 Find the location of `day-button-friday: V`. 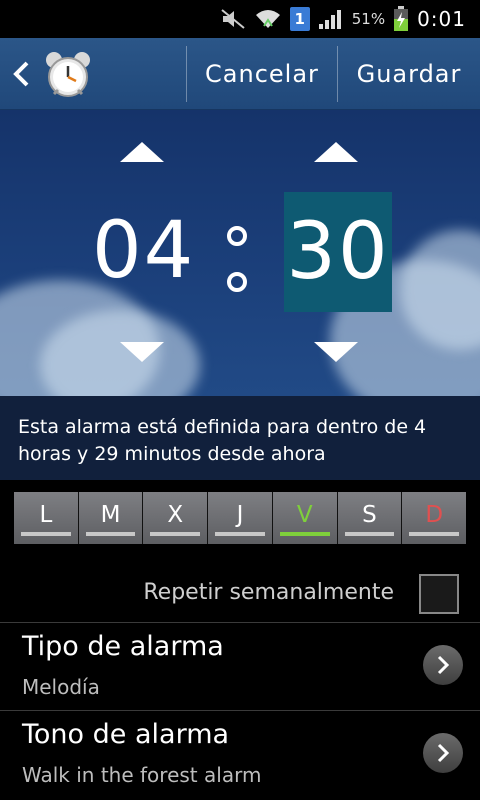

day-button-friday: V is located at coordinates (304, 518).